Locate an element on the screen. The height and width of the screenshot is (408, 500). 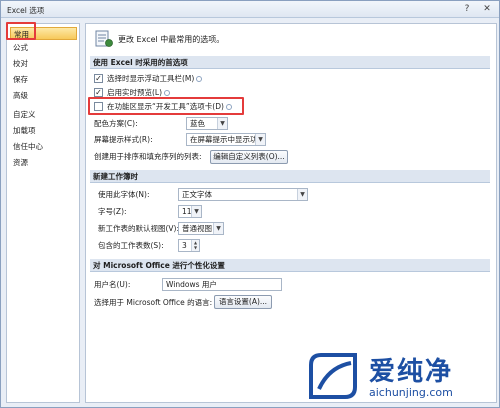
section-title-personalize: 对 Microsoft Office 进行个性化设置 is located at coordinates (290, 265).